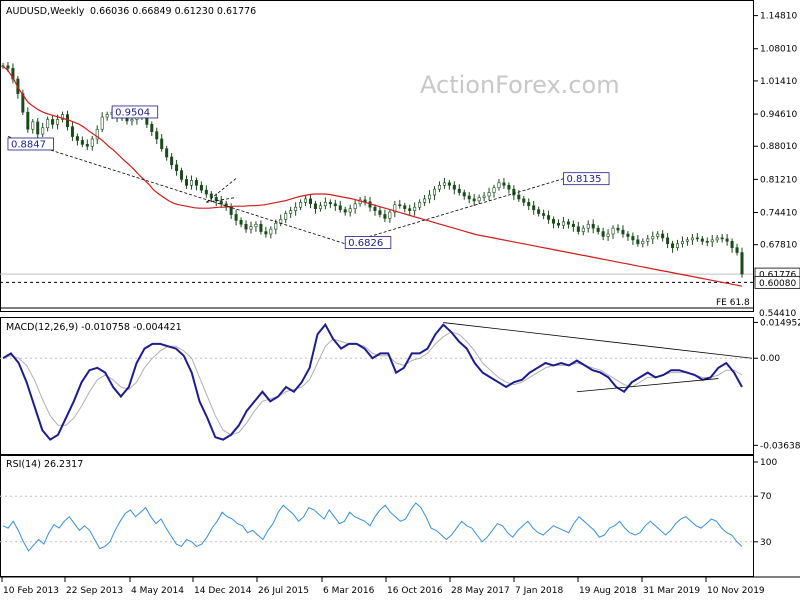 This screenshot has width=800, height=600. What do you see at coordinates (778, 17) in the screenshot?
I see `price-y-tick-label: 1.14810` at bounding box center [778, 17].